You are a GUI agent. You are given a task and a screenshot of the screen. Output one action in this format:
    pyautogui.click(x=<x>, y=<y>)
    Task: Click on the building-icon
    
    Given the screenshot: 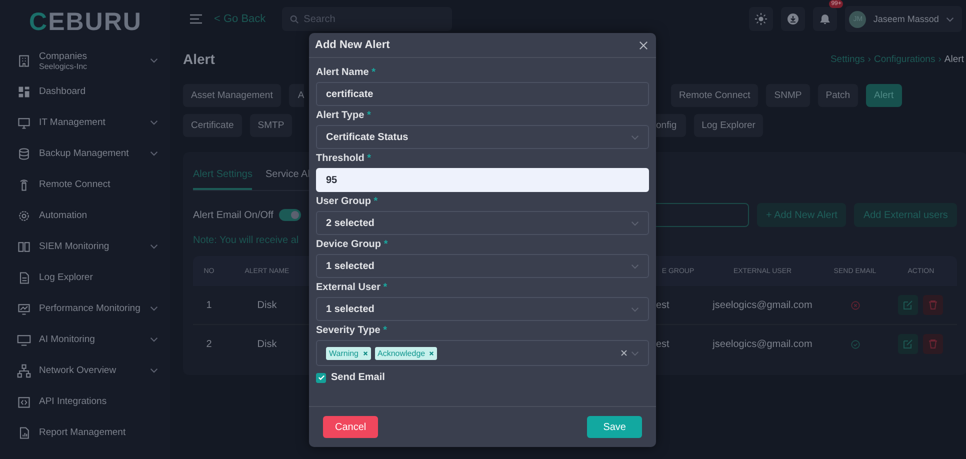 What is the action you would take?
    pyautogui.click(x=24, y=61)
    